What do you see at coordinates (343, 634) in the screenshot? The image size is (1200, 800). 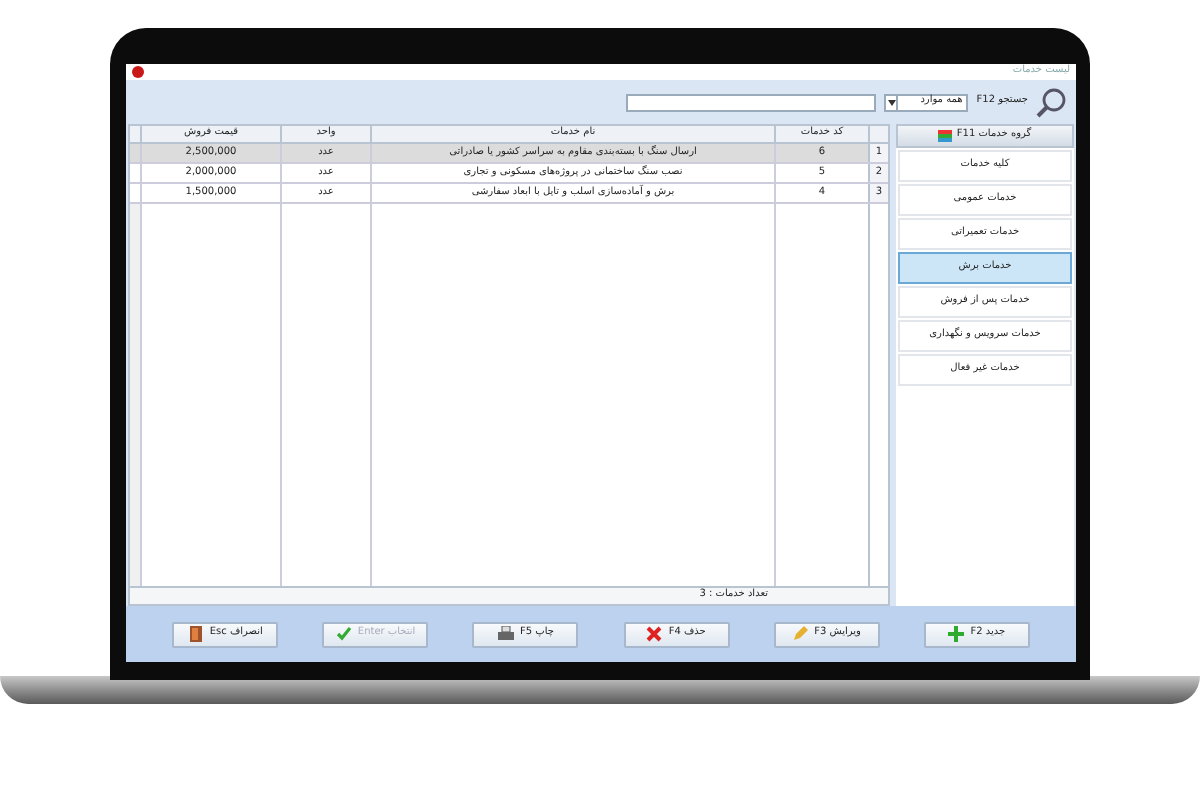 I see `check-icon` at bounding box center [343, 634].